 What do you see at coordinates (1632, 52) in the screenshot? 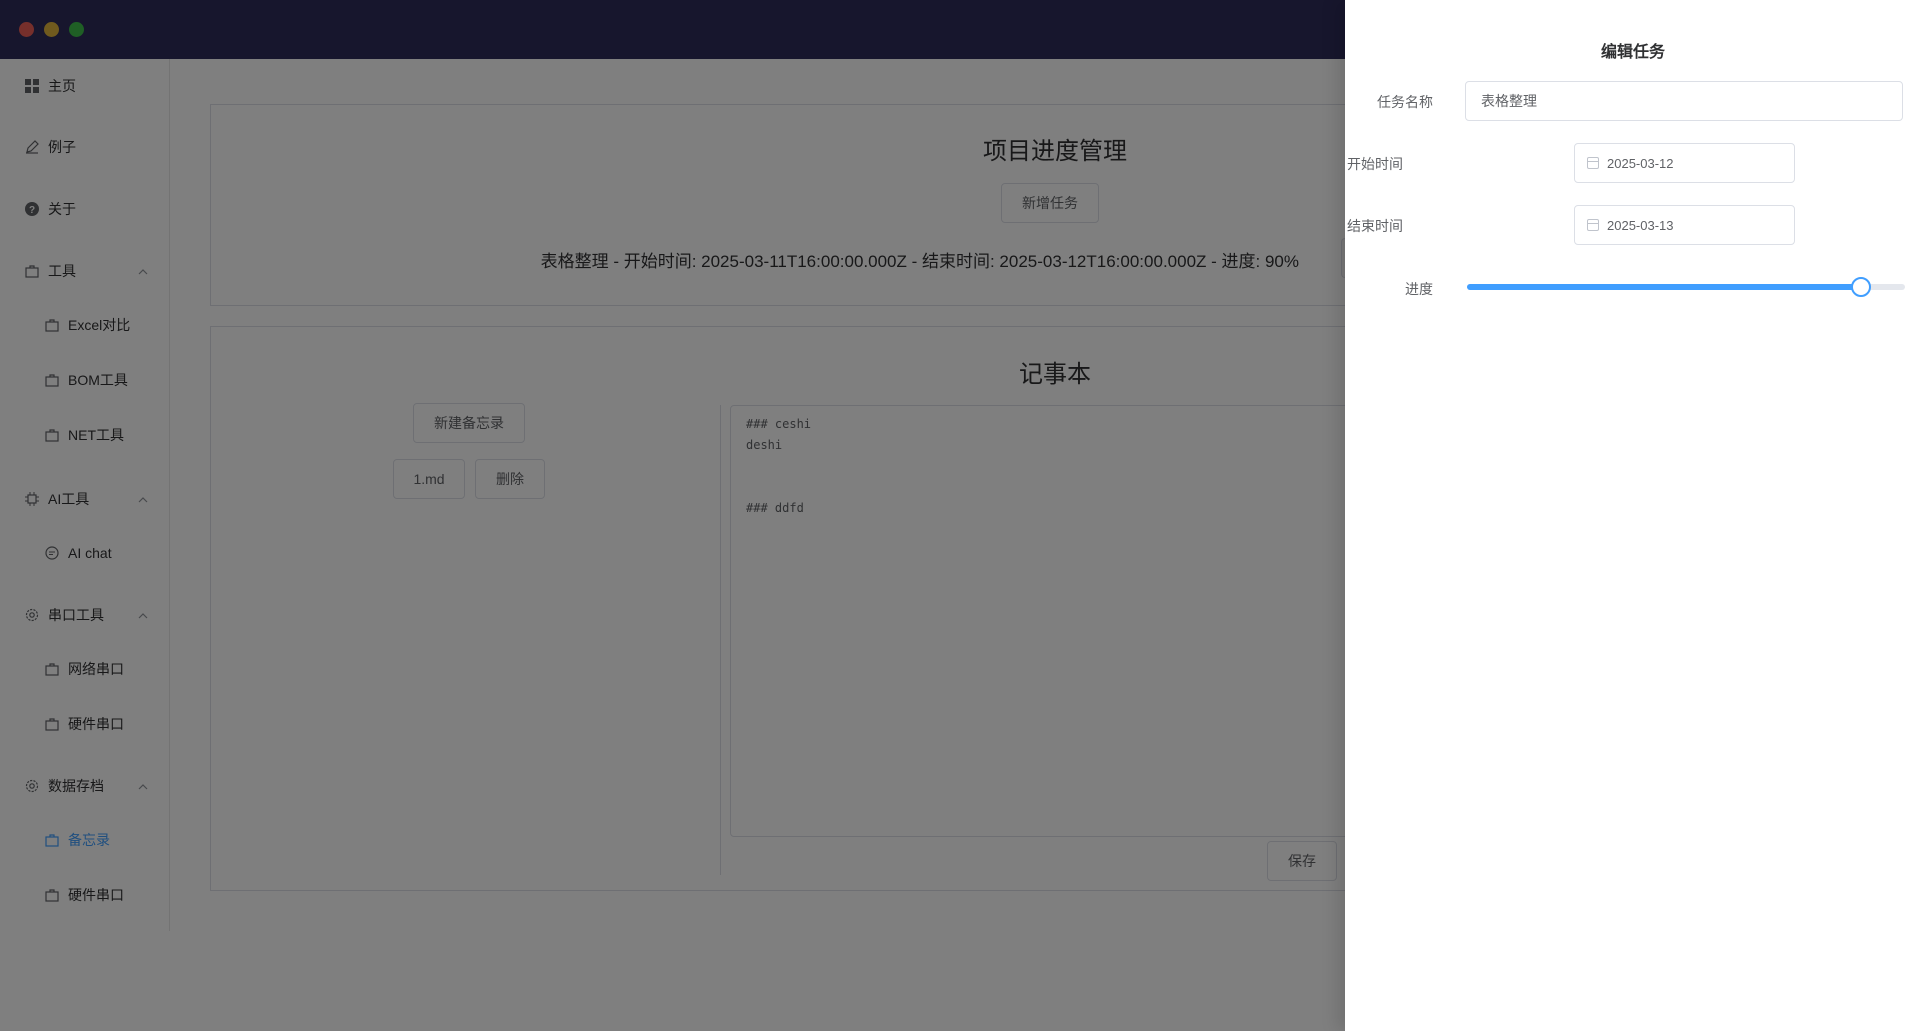
I see `drawer-title: 编辑任务` at bounding box center [1632, 52].